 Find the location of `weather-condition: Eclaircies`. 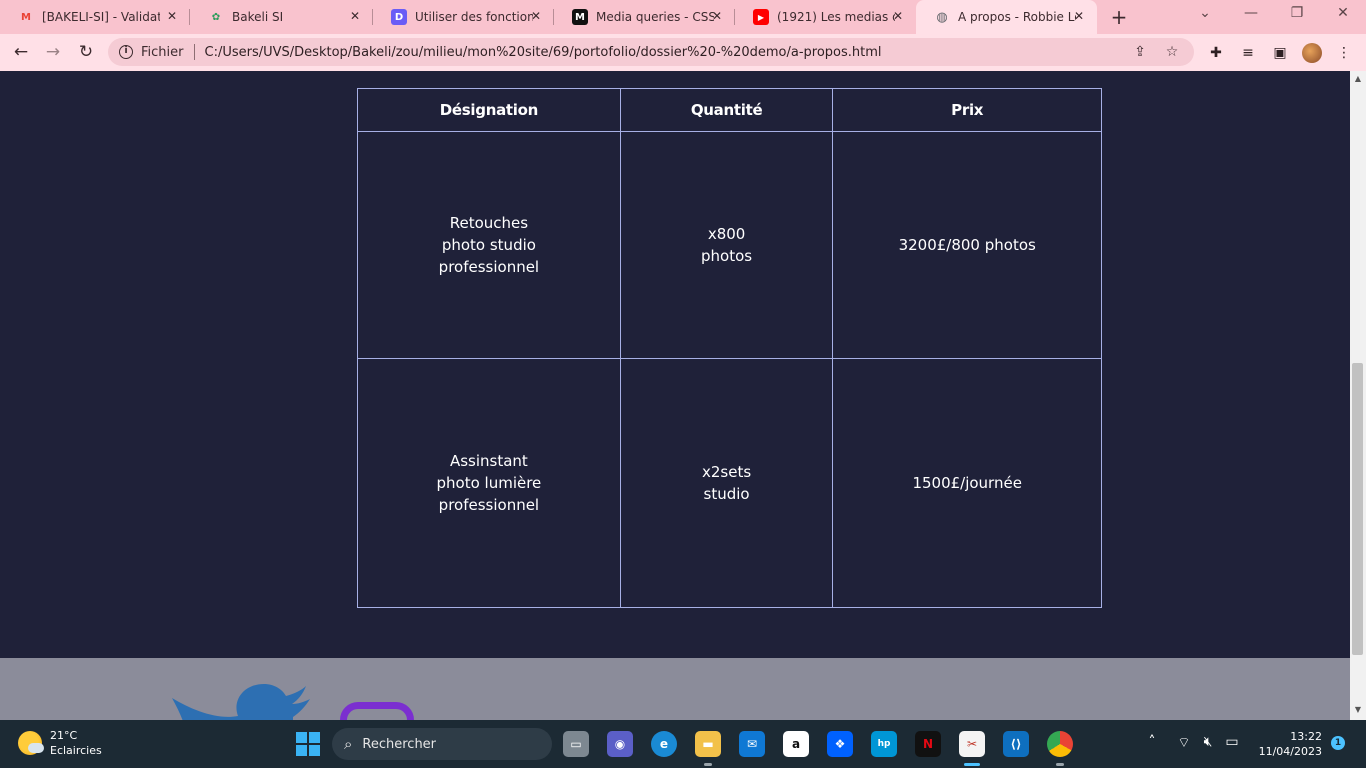

weather-condition: Eclaircies is located at coordinates (76, 750).